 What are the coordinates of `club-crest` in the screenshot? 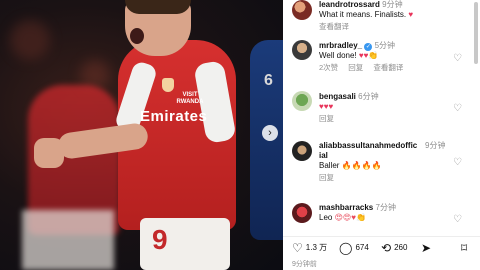 It's located at (168, 85).